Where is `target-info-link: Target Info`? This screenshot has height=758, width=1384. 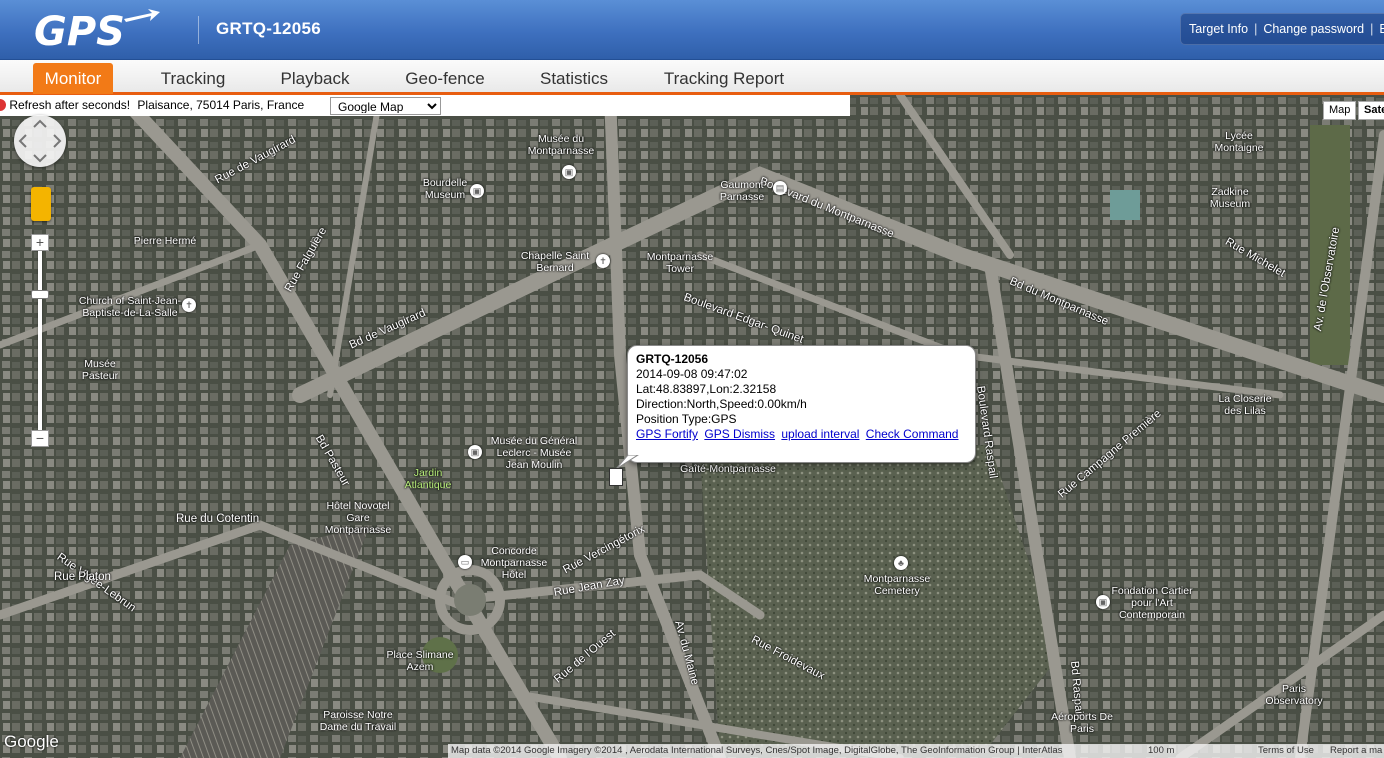
target-info-link: Target Info is located at coordinates (1218, 29).